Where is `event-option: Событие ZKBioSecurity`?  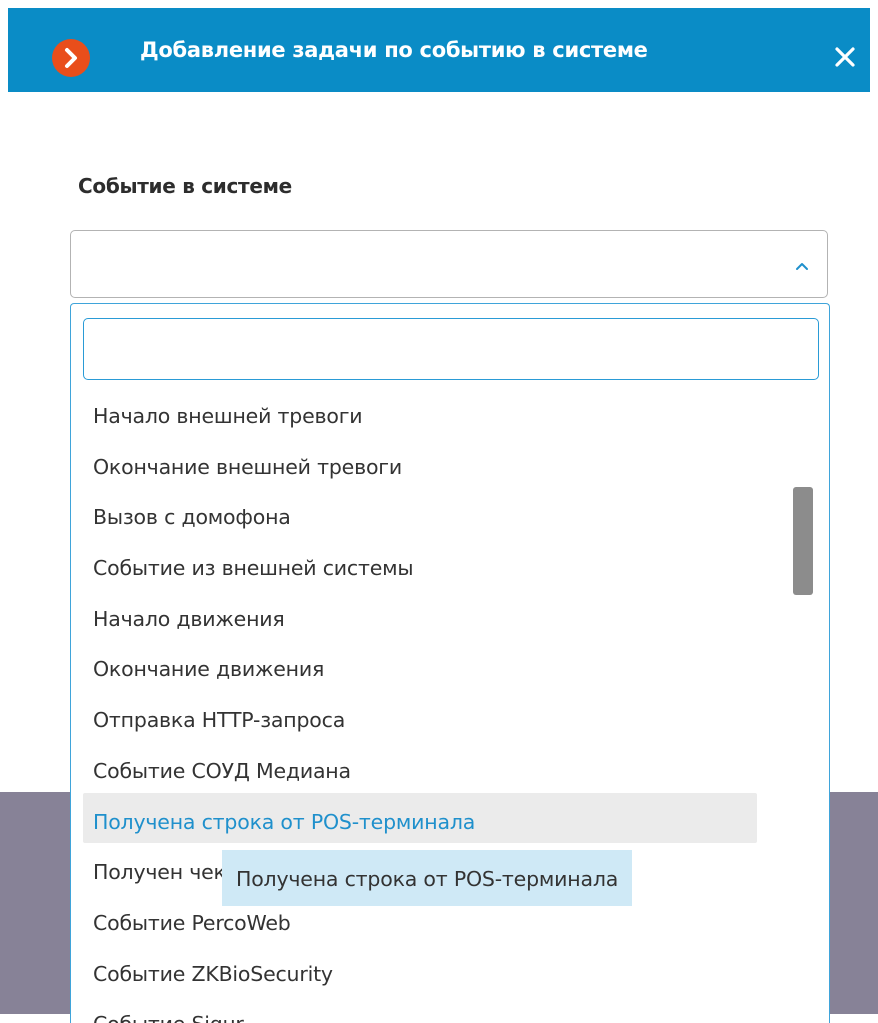 event-option: Событие ZKBioSecurity is located at coordinates (441, 974).